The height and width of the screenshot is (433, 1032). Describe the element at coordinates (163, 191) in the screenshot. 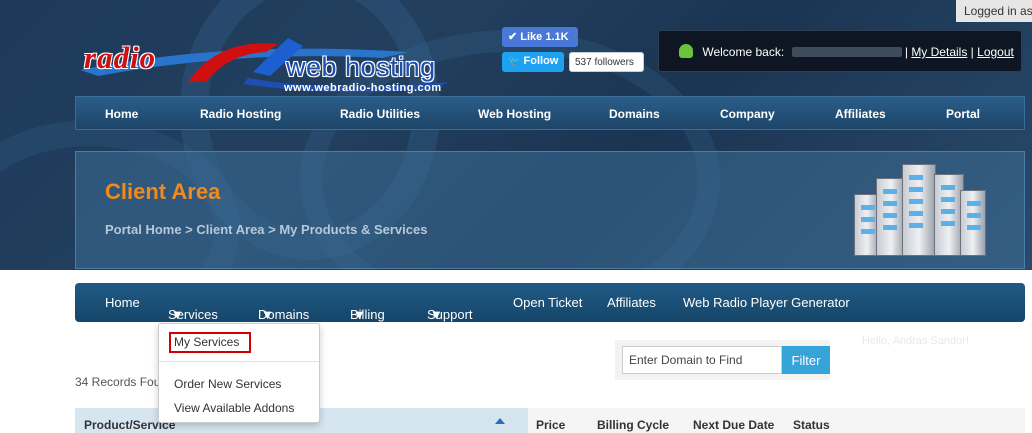

I see `page-title: Client Area` at that location.